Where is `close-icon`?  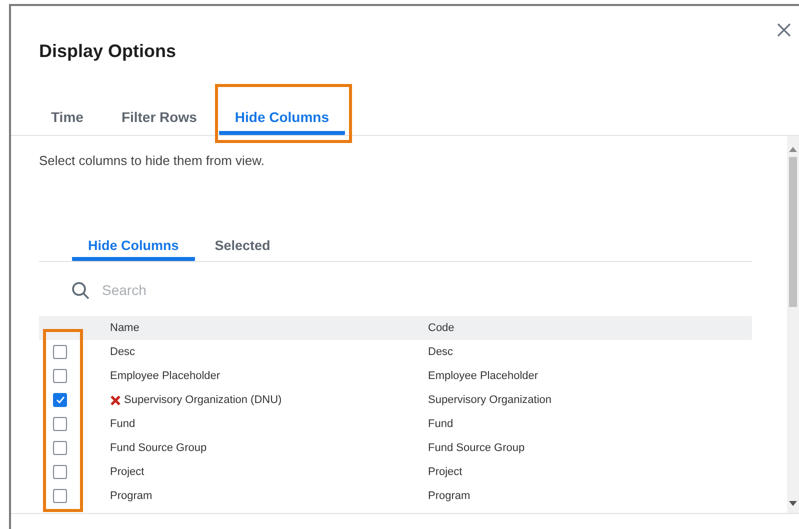 close-icon is located at coordinates (784, 30).